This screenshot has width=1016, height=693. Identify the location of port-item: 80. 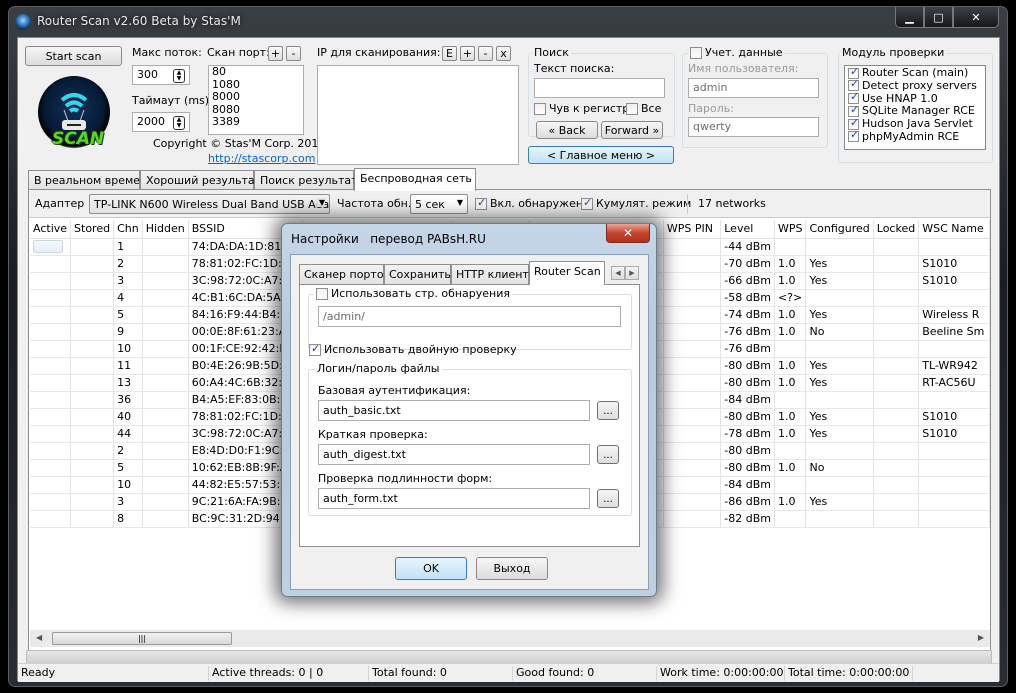
(256, 72).